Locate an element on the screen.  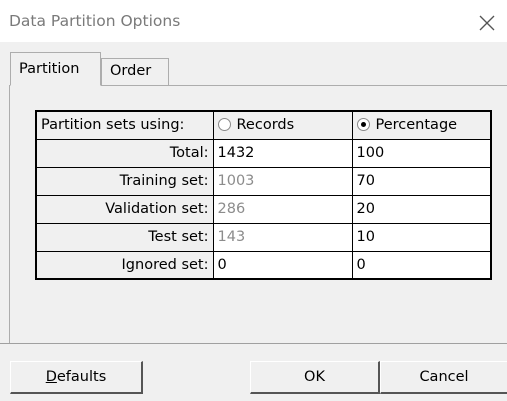
records-radio: Records is located at coordinates (282, 125).